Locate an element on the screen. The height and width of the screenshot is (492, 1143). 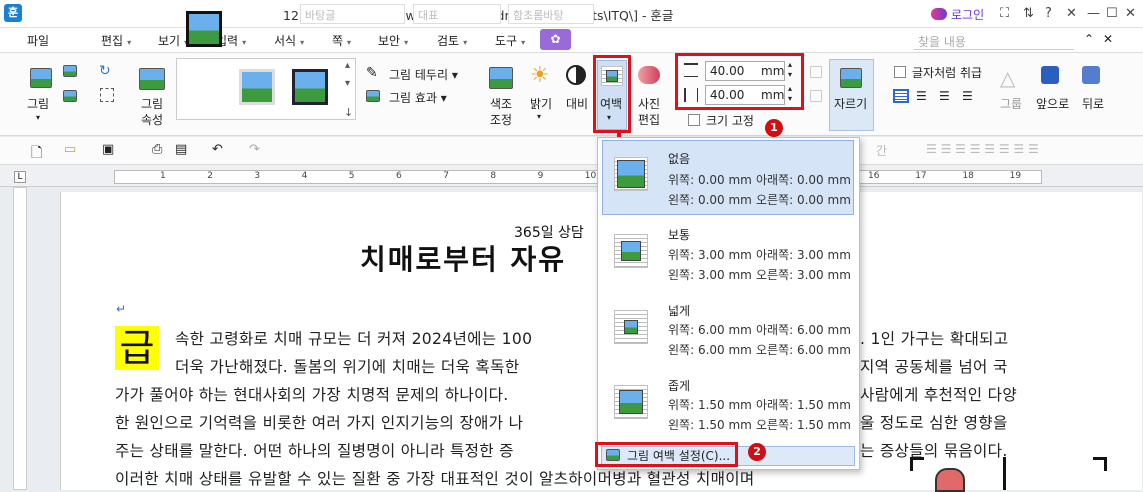
fullscreen-icon: ⛶ is located at coordinates (1004, 13).